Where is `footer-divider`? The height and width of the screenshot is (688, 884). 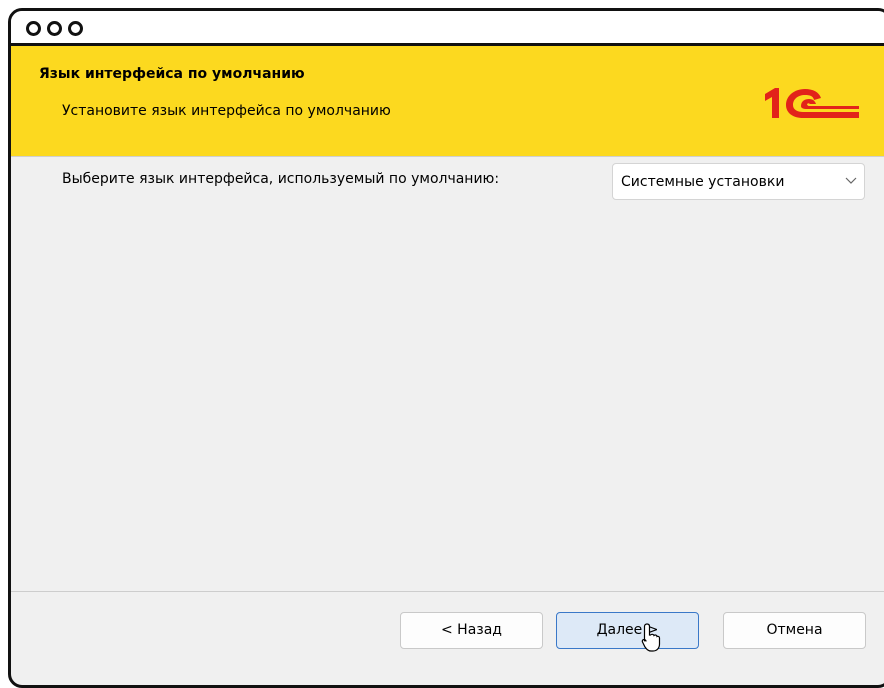
footer-divider is located at coordinates (447, 591).